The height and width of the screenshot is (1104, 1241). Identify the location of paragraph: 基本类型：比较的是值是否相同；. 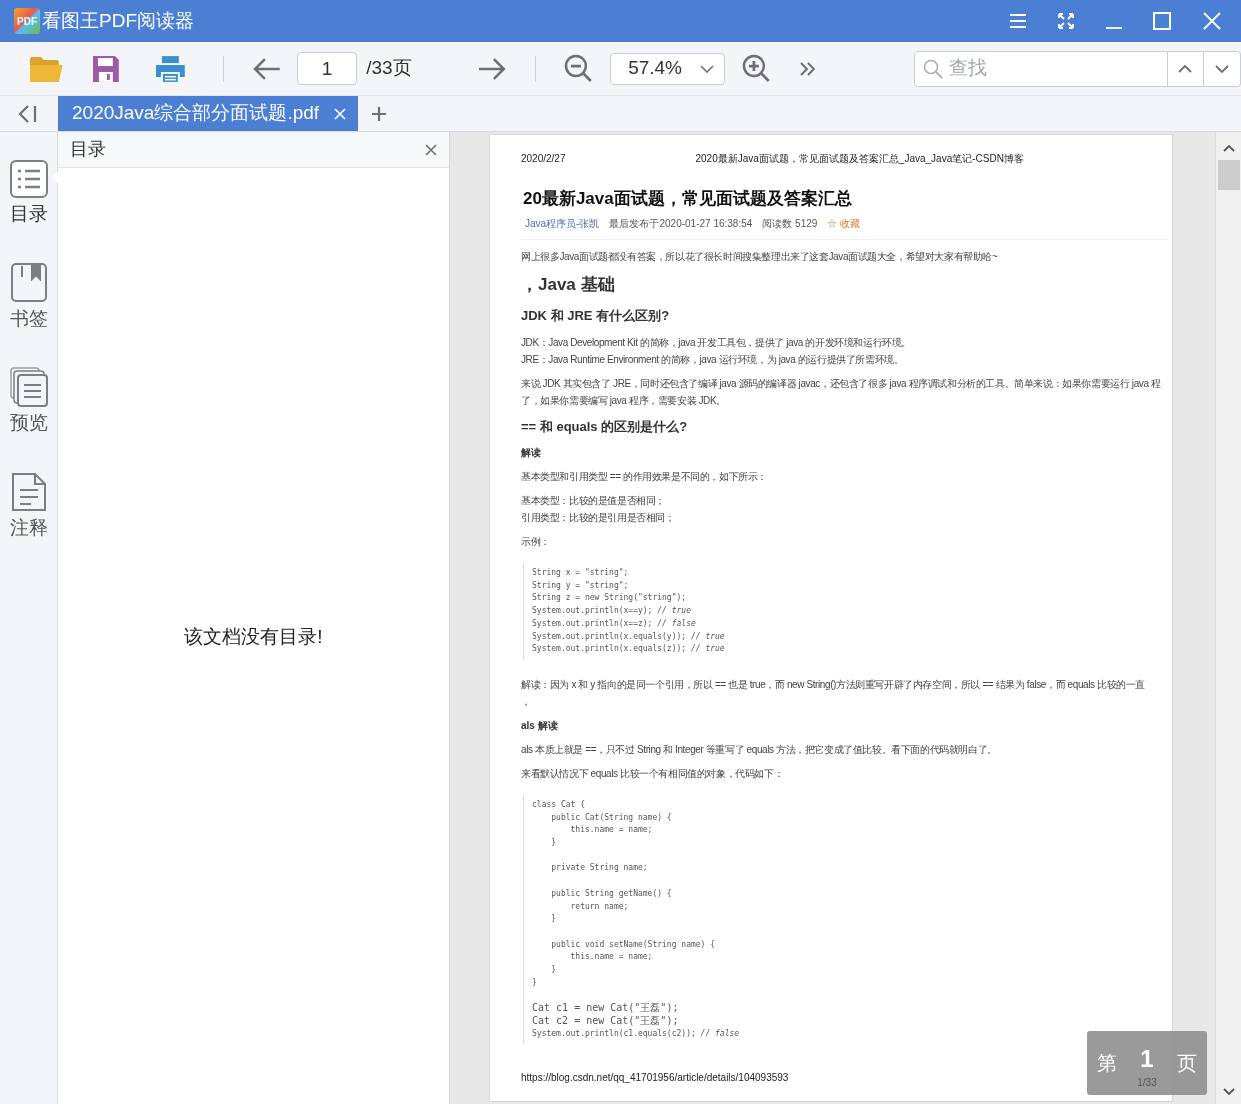
(593, 501).